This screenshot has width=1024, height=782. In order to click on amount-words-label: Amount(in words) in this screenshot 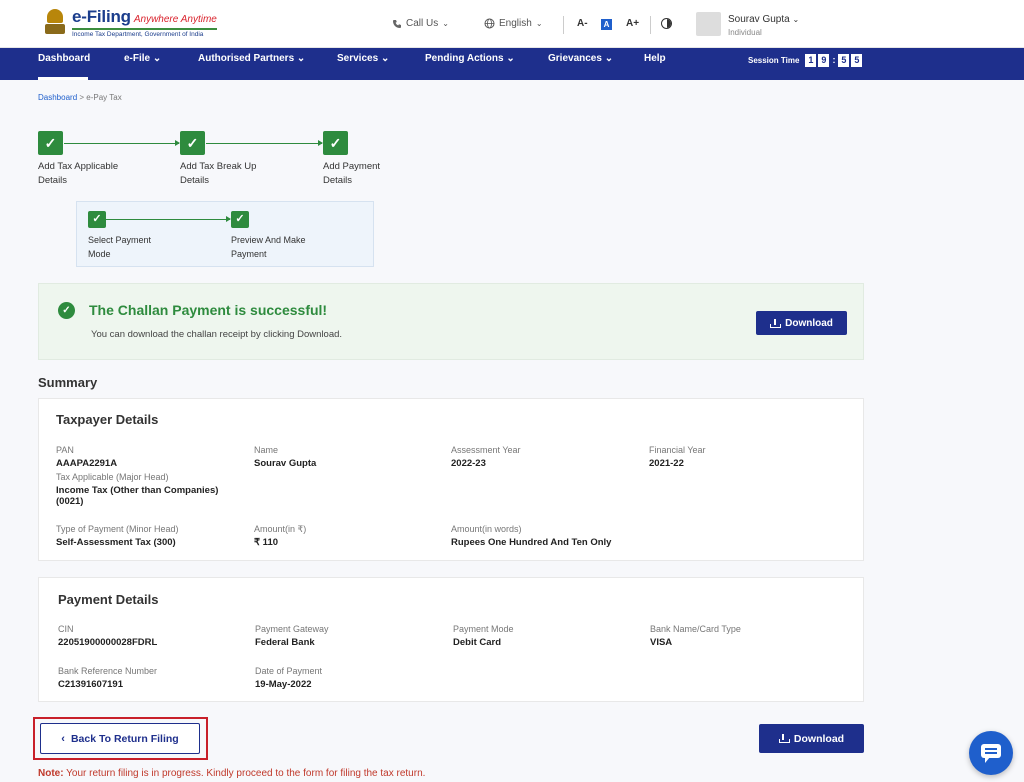, I will do `click(486, 529)`.